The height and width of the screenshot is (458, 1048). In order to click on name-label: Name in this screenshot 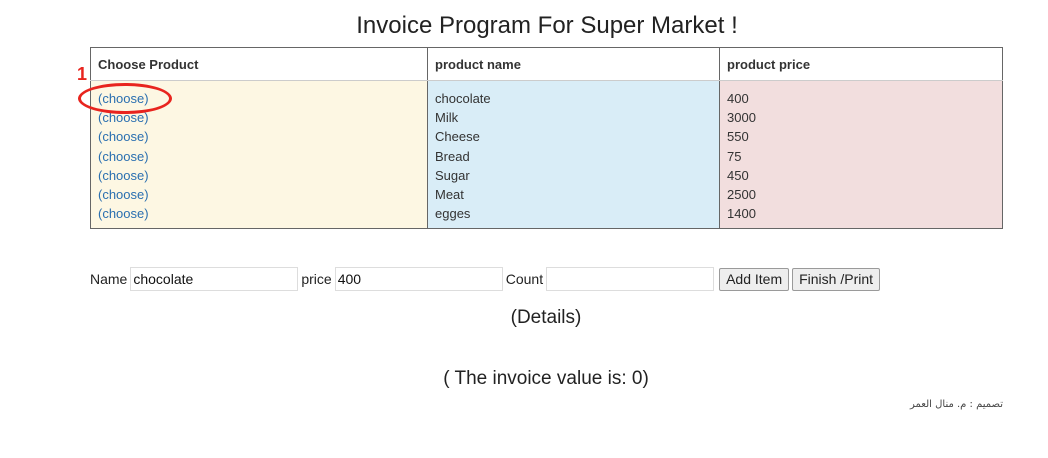, I will do `click(109, 279)`.